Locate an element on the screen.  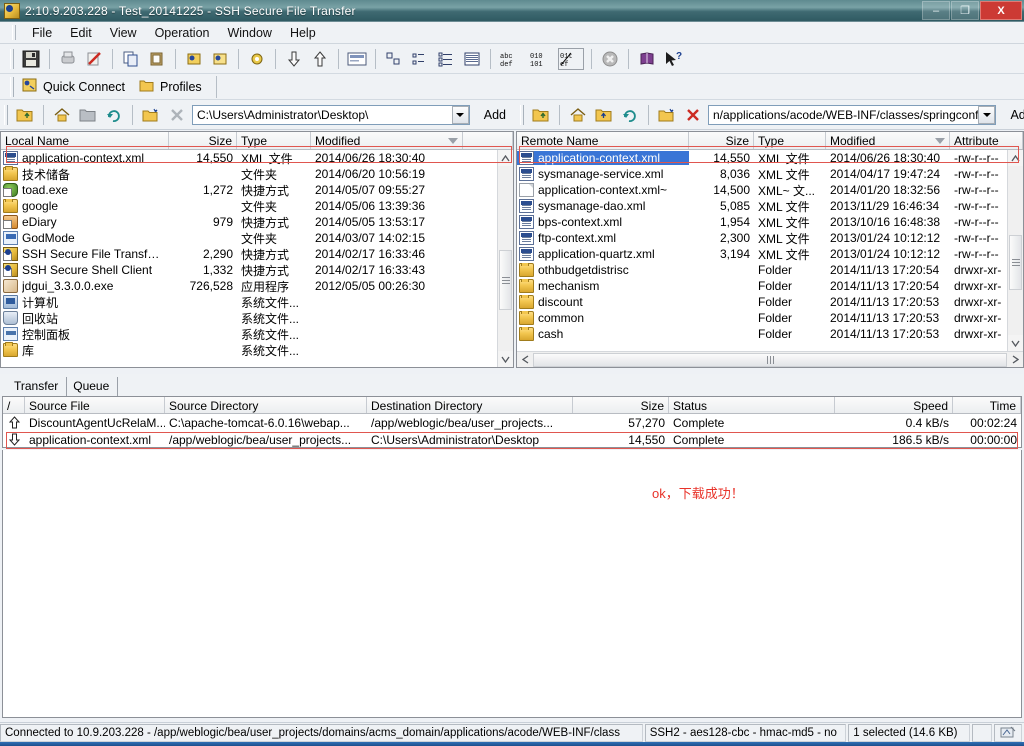
local-delete-icon is located at coordinates (177, 115).